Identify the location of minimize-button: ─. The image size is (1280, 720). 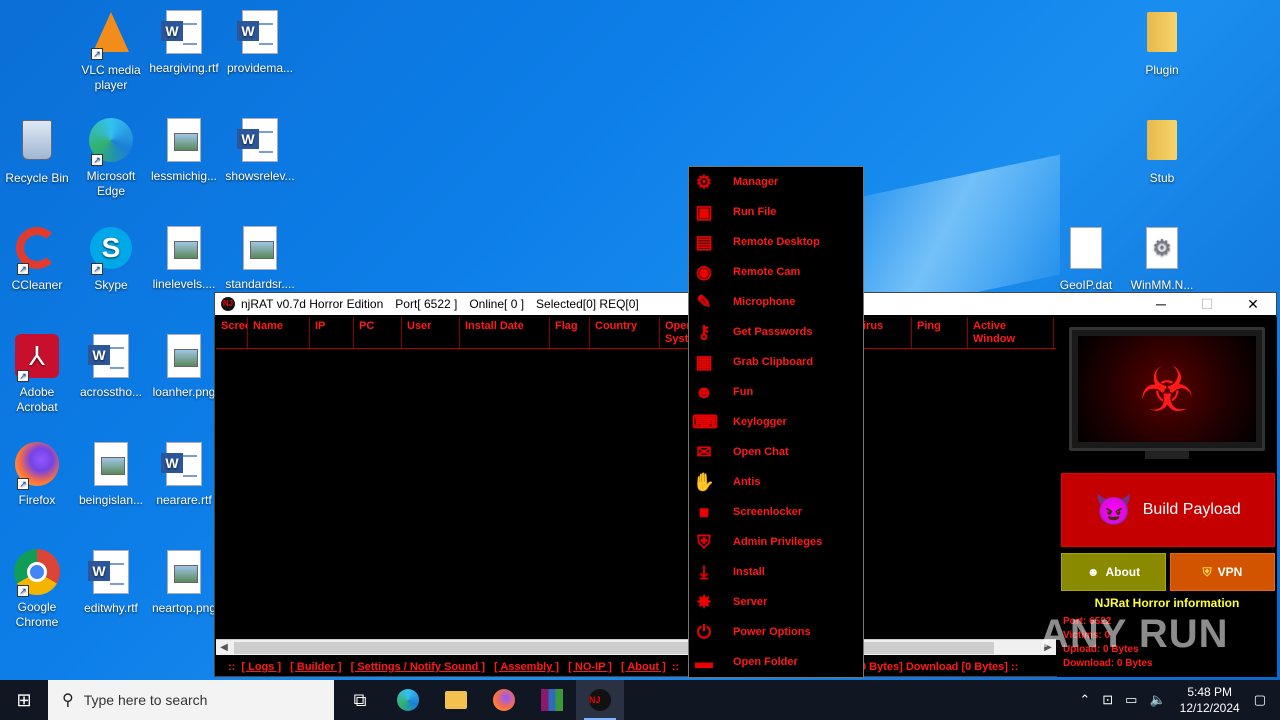
(1161, 304).